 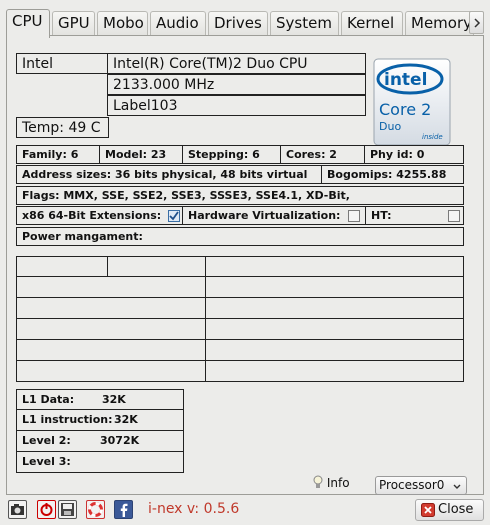 What do you see at coordinates (439, 23) in the screenshot?
I see `tab-memory: Memory` at bounding box center [439, 23].